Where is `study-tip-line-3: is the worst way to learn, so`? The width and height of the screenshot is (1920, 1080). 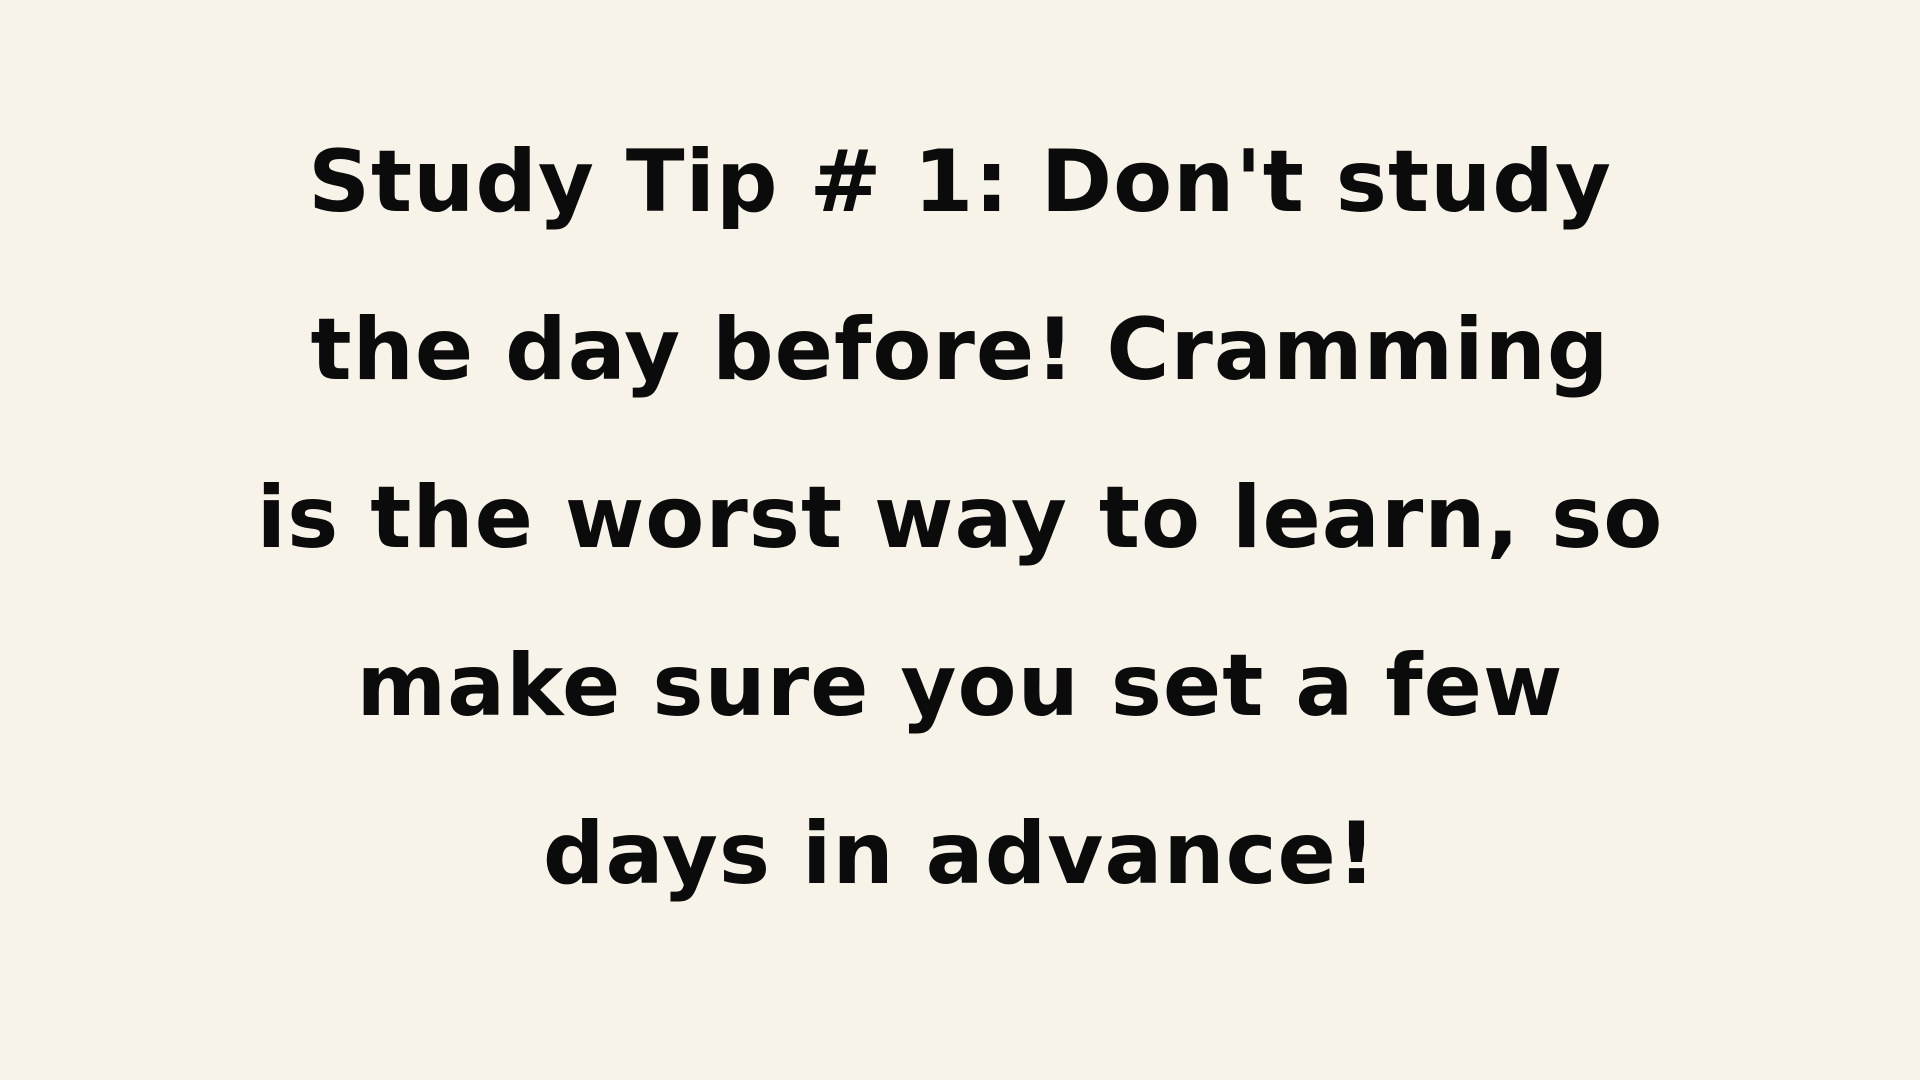 study-tip-line-3: is the worst way to learn, so is located at coordinates (960, 518).